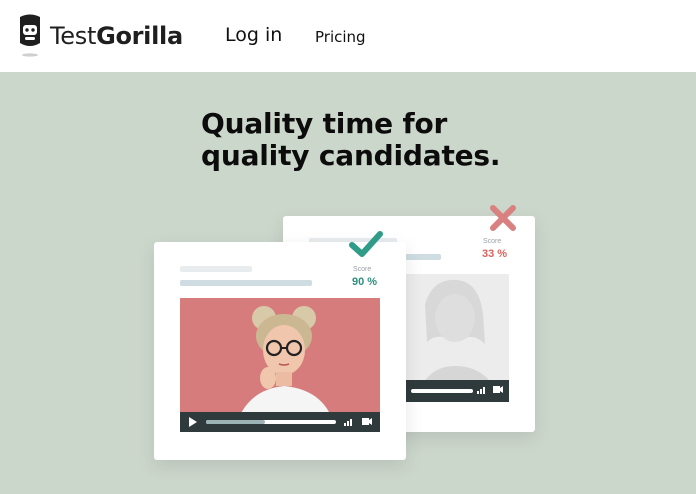  I want to click on logo-text-bold: Gorilla, so click(139, 36).